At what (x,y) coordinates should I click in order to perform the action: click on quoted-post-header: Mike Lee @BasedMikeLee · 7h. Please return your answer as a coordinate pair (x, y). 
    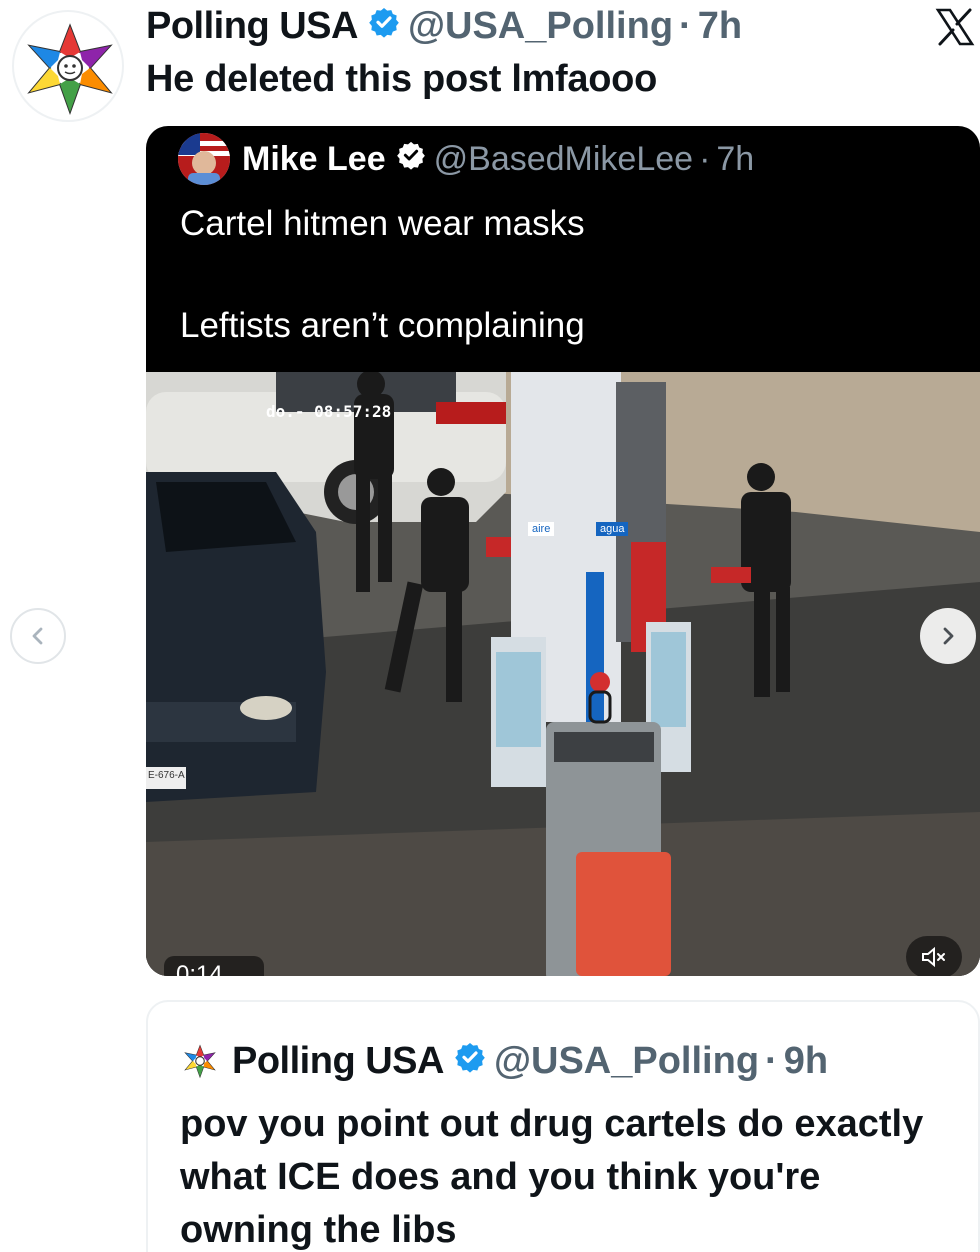
    Looking at the image, I should click on (466, 159).